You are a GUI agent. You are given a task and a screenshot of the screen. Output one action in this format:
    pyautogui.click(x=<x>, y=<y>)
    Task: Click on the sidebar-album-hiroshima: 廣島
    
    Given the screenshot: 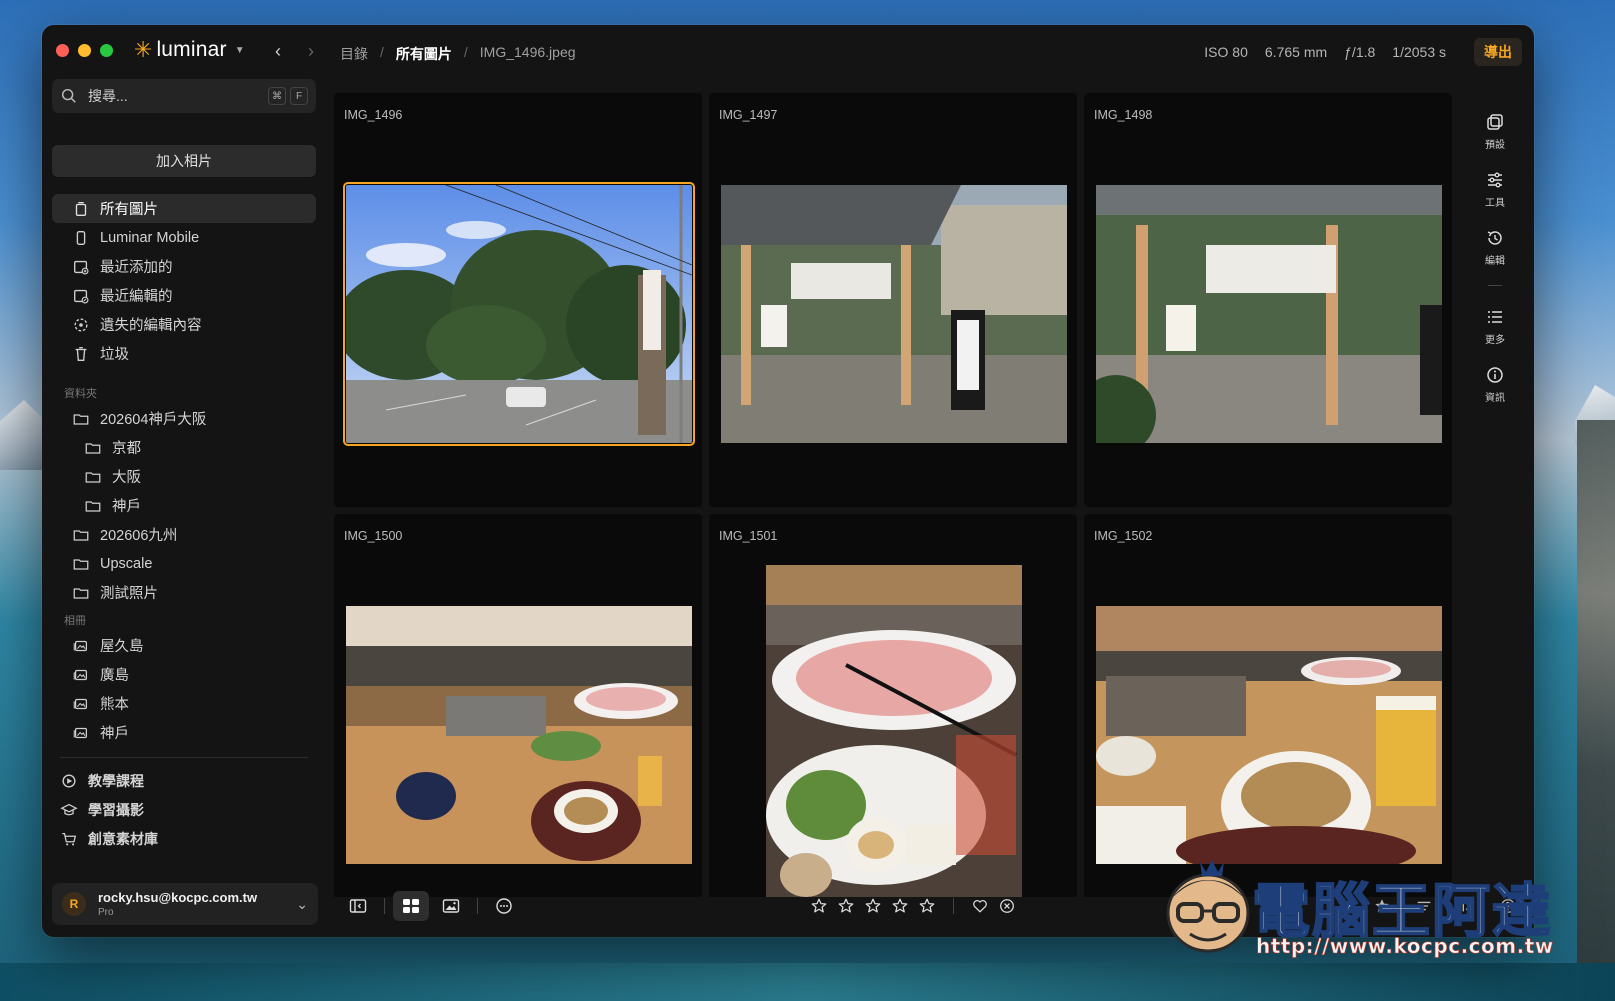 What is the action you would take?
    pyautogui.click(x=184, y=674)
    